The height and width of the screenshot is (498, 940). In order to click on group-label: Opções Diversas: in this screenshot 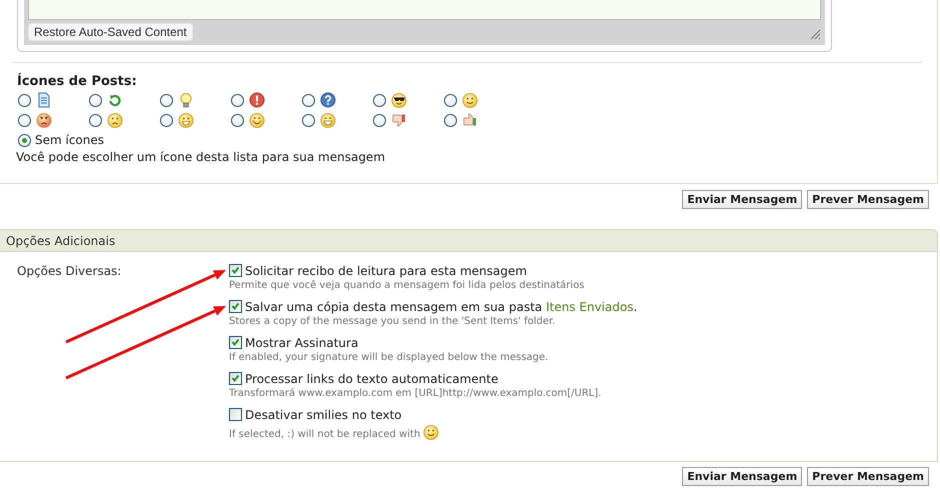, I will do `click(69, 271)`.